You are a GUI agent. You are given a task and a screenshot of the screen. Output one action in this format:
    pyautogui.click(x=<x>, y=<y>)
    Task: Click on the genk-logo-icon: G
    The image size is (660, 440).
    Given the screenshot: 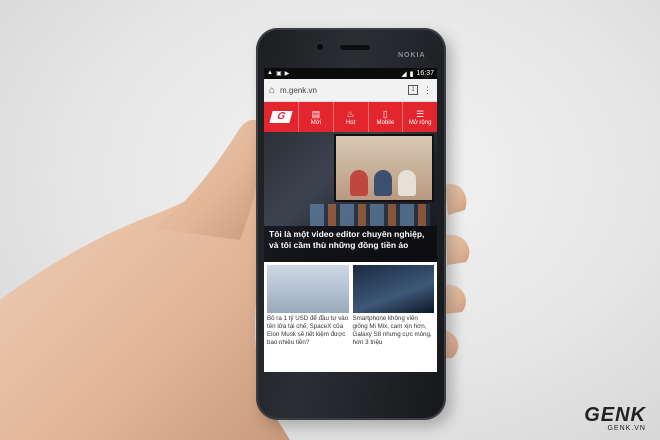 What is the action you would take?
    pyautogui.click(x=281, y=117)
    